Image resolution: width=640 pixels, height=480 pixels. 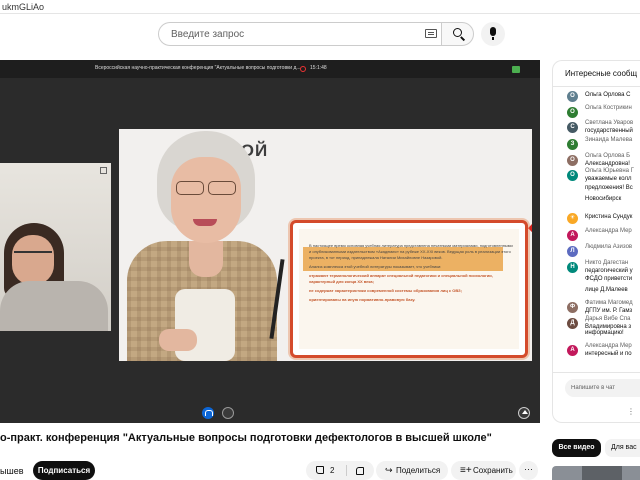 What do you see at coordinates (528, 470) in the screenshot?
I see `more-actions-button: ···` at bounding box center [528, 470].